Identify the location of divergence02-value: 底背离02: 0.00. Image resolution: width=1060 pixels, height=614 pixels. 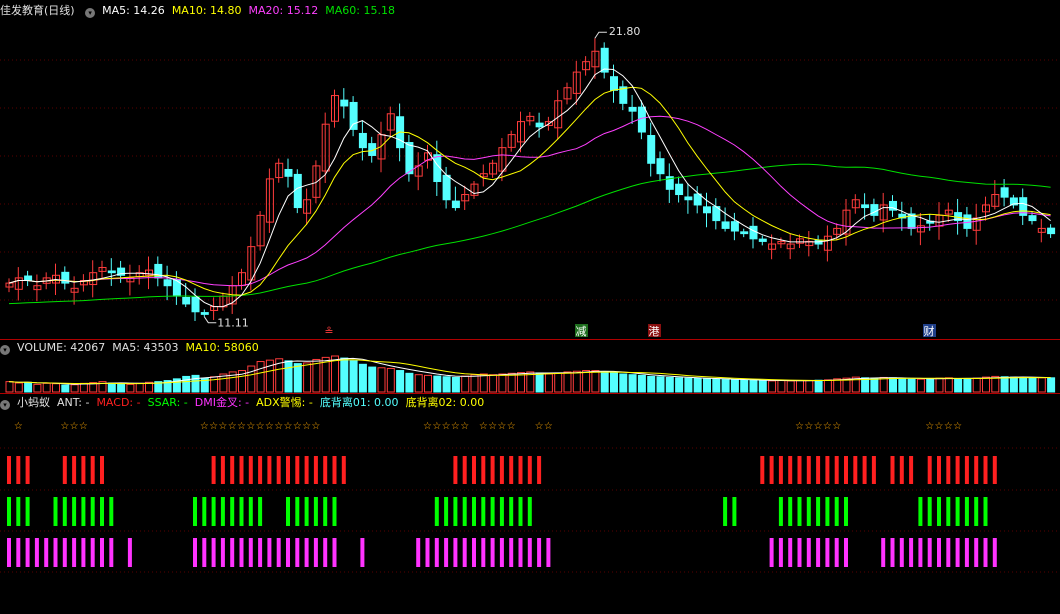
(445, 402).